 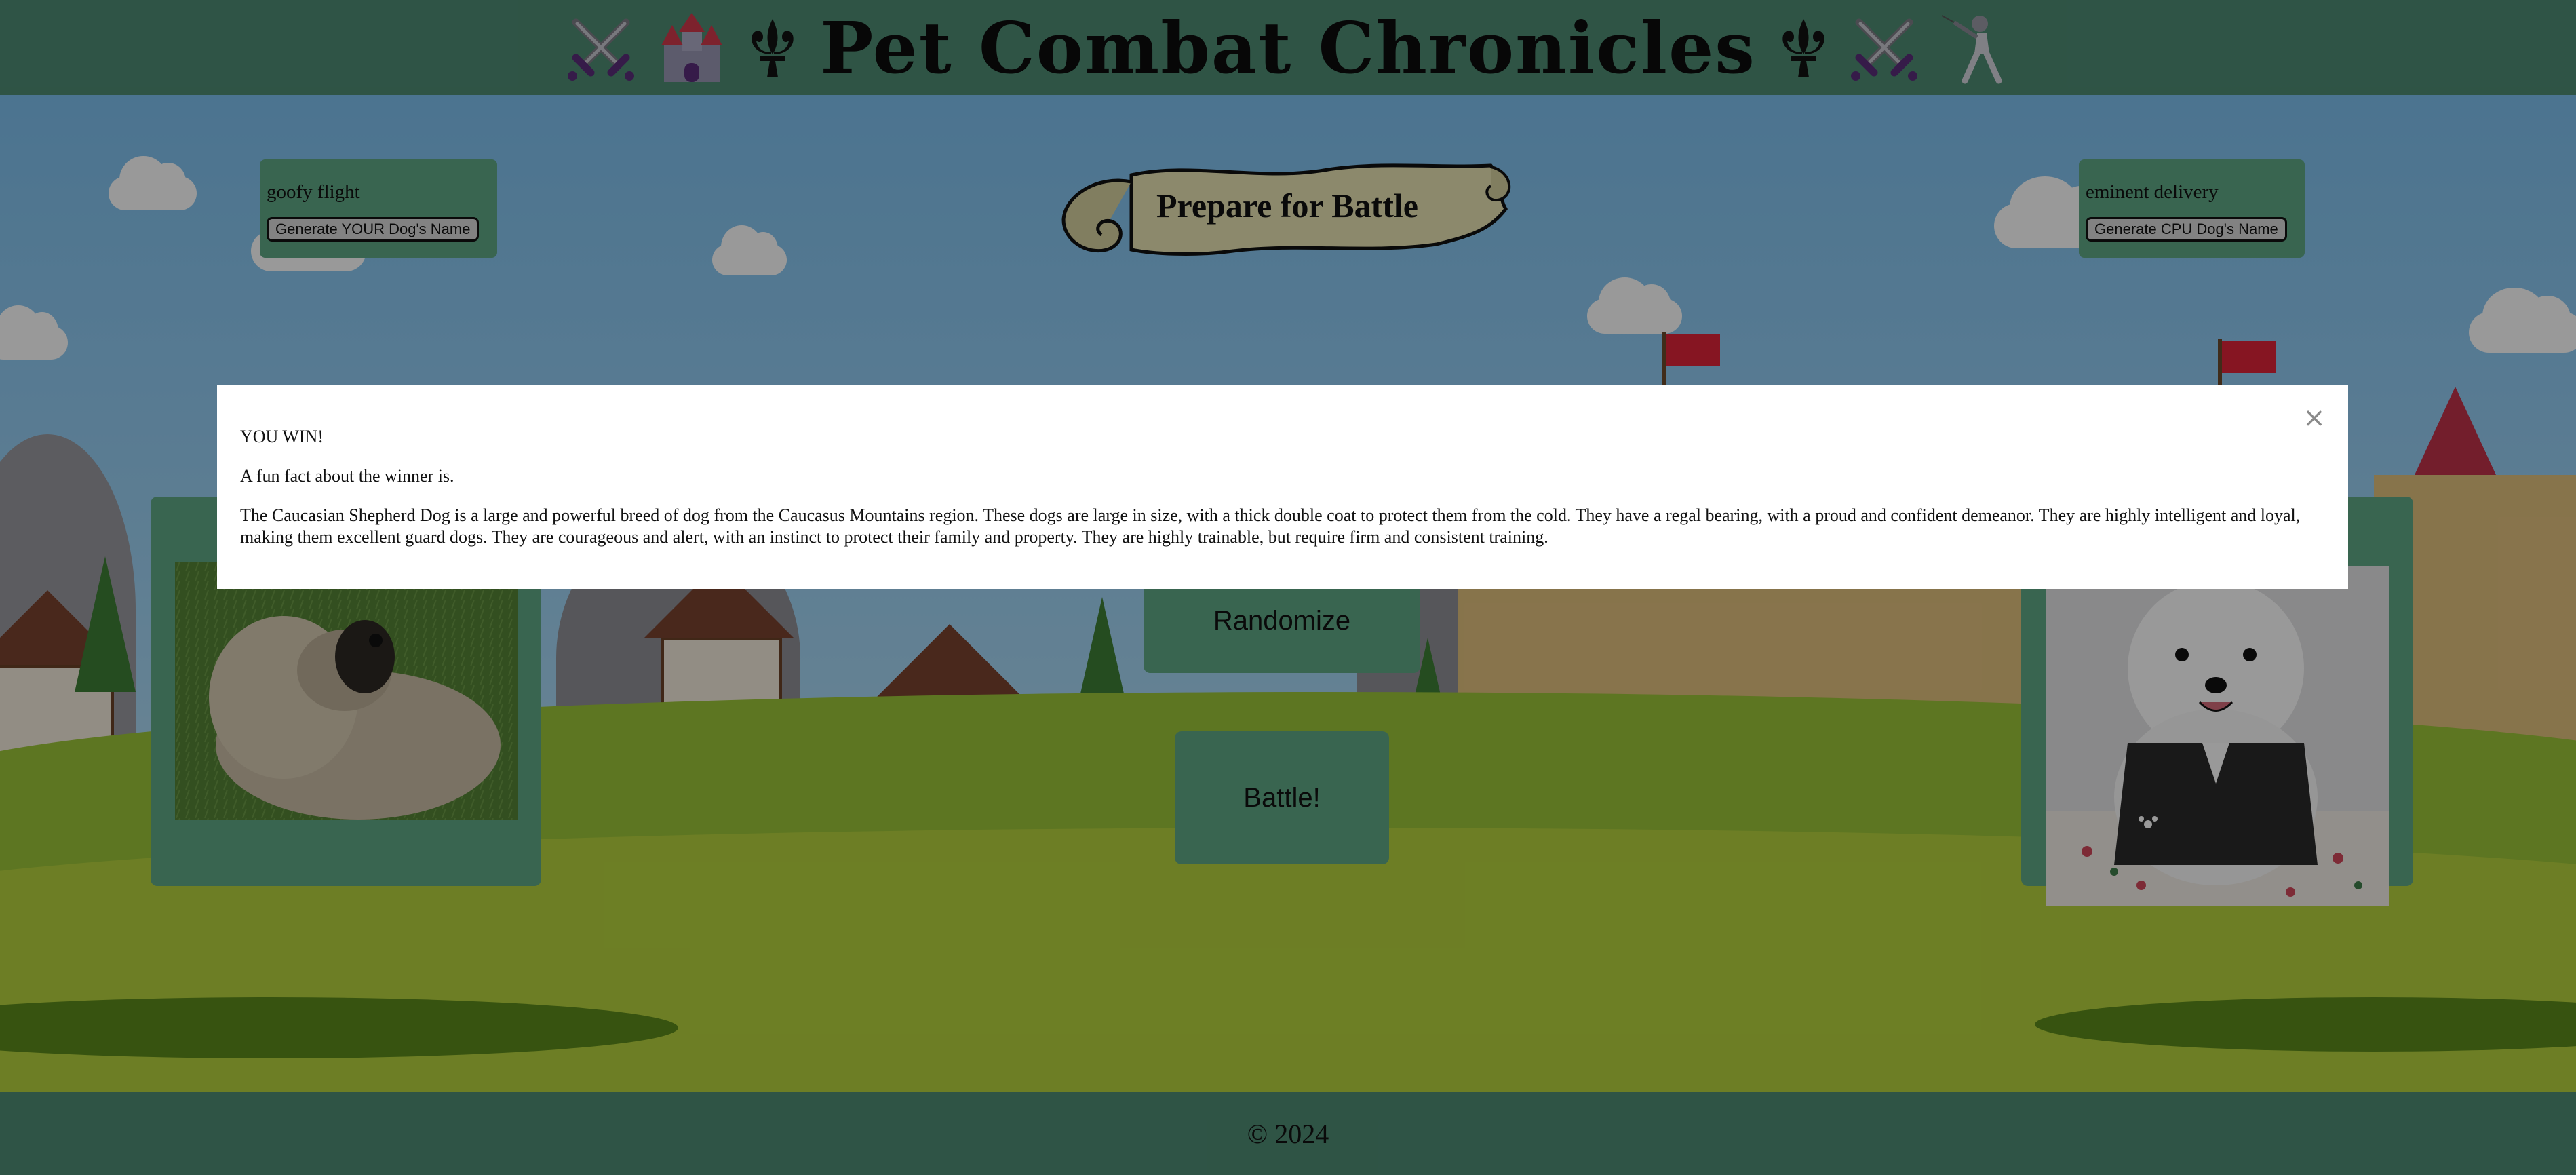 I want to click on close-icon: ×, so click(x=2314, y=418).